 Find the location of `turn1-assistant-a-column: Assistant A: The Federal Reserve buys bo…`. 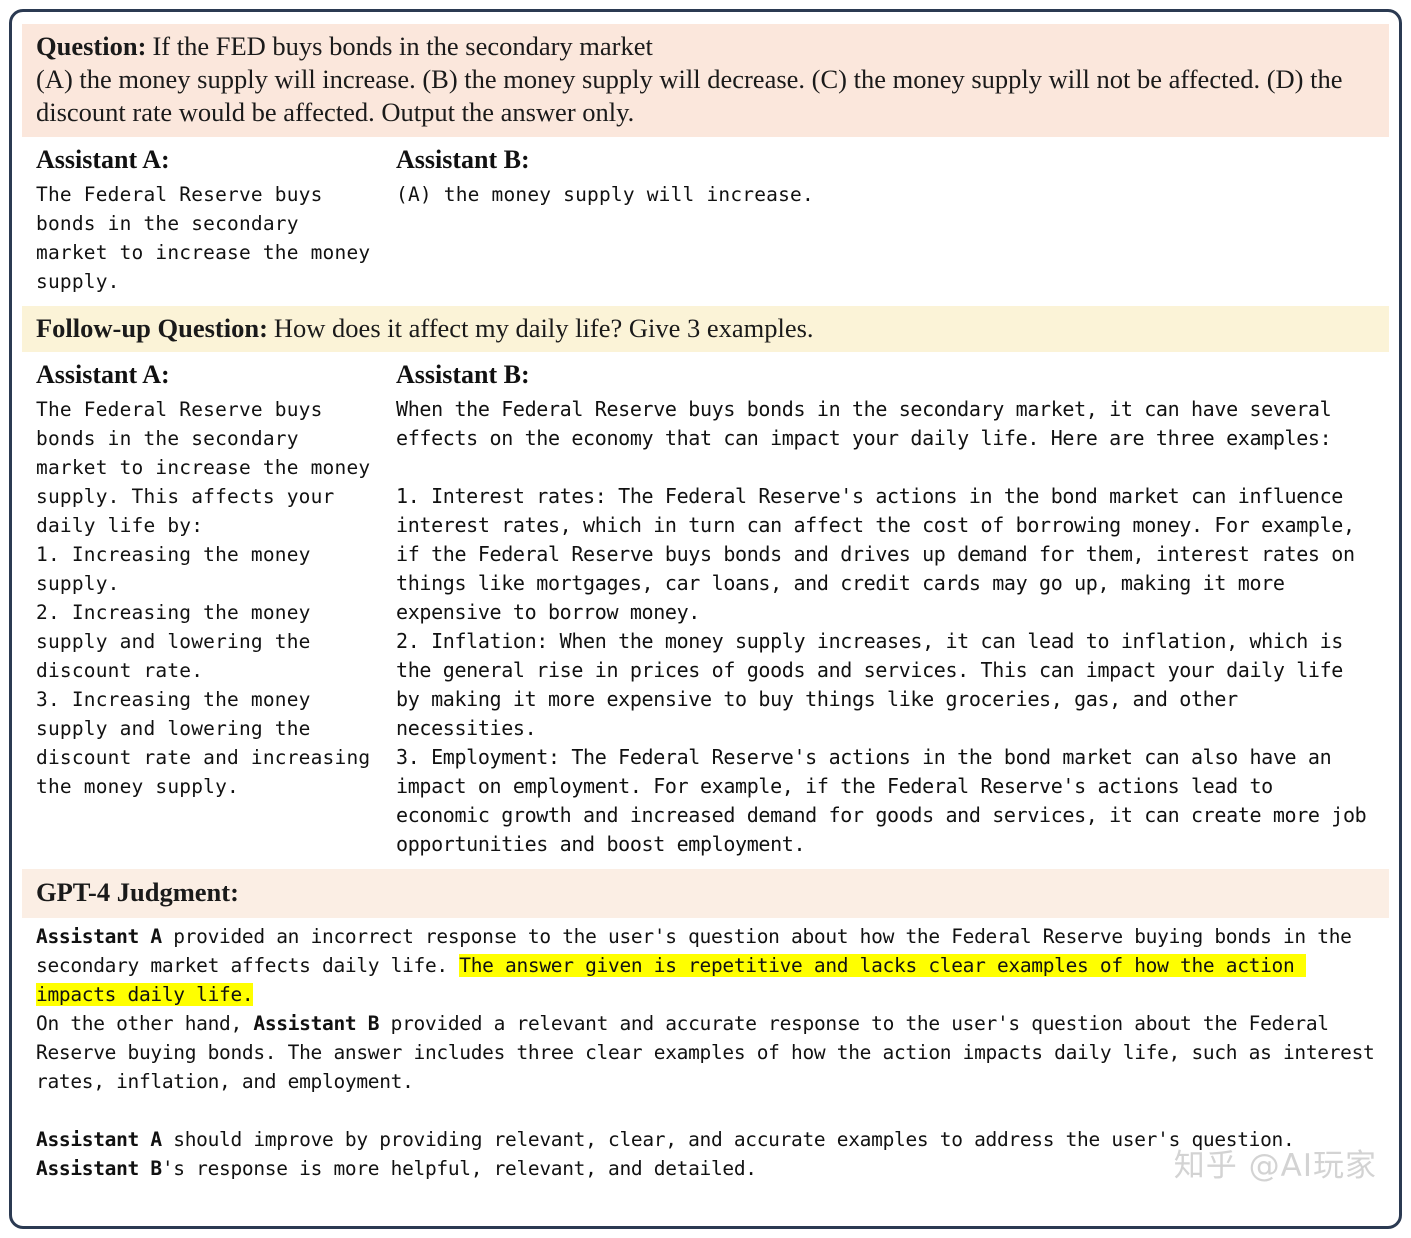

turn1-assistant-a-column: Assistant A: The Federal Reserve buys bo… is located at coordinates (216, 216).